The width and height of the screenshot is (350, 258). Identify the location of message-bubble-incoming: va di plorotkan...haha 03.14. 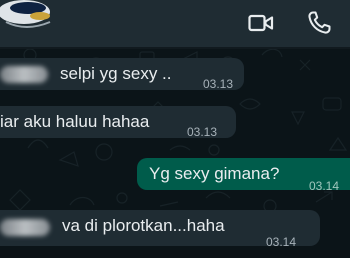
(160, 229).